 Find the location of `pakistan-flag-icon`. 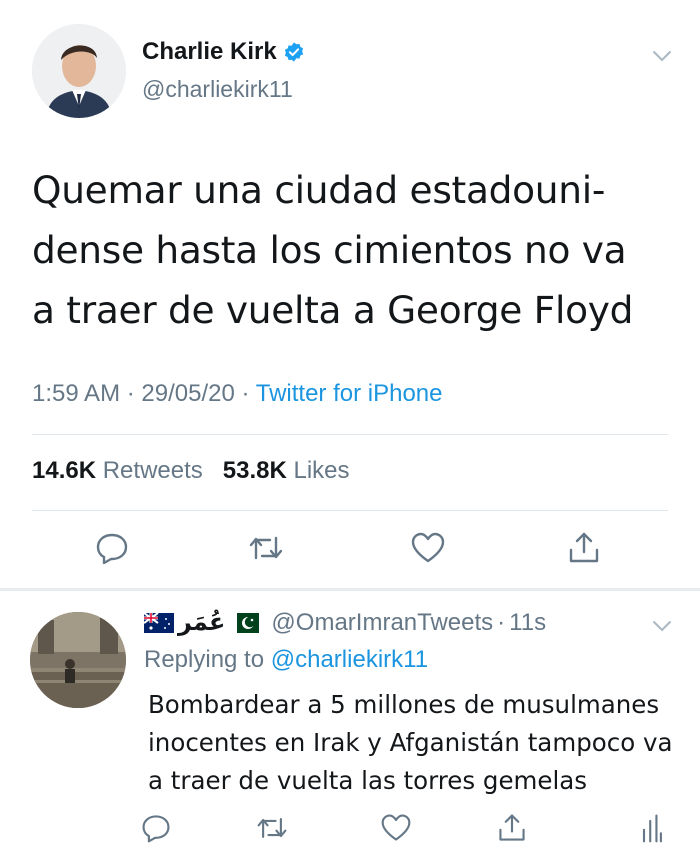

pakistan-flag-icon is located at coordinates (244, 622).